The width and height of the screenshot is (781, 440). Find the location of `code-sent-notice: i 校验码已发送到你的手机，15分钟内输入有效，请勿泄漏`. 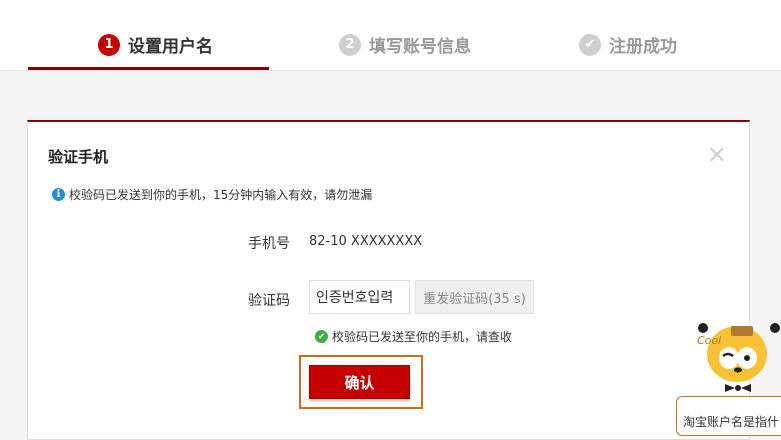

code-sent-notice: i 校验码已发送到你的手机，15分钟内输入有效，请勿泄漏 is located at coordinates (212, 194).